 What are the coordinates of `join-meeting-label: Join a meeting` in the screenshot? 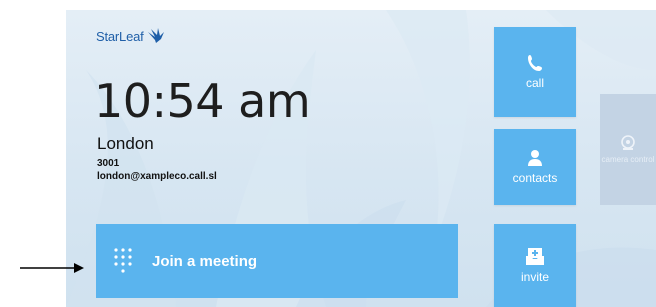 It's located at (205, 261).